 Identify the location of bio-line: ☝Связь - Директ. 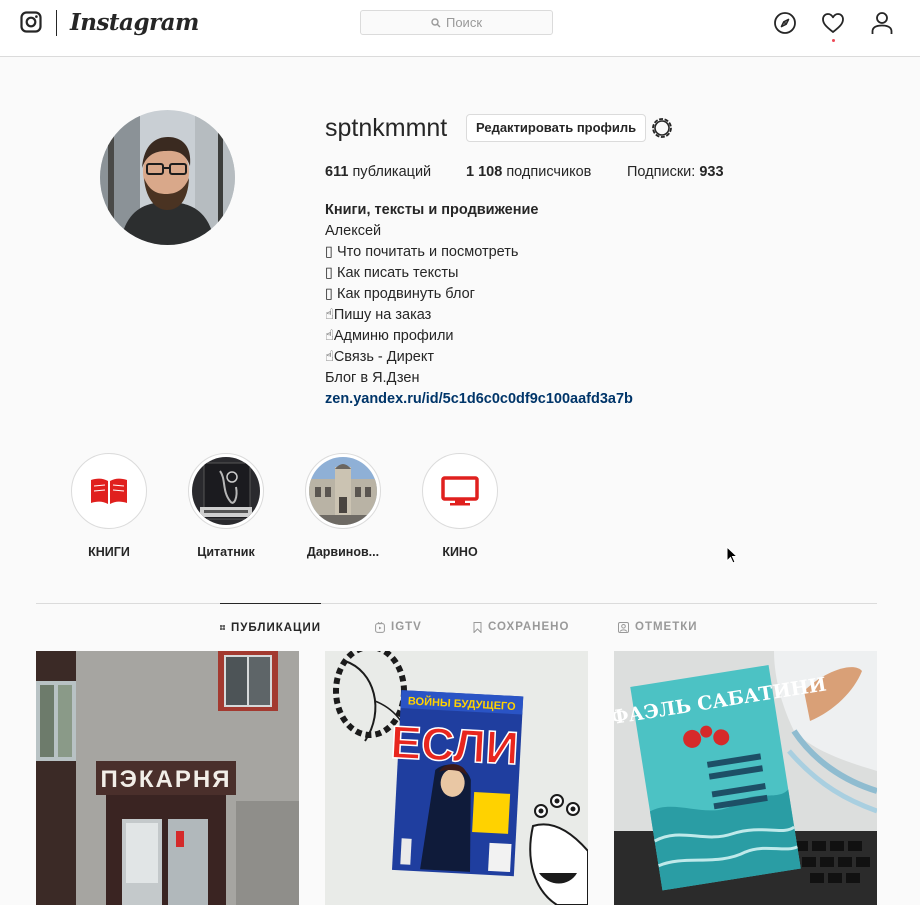
(379, 357).